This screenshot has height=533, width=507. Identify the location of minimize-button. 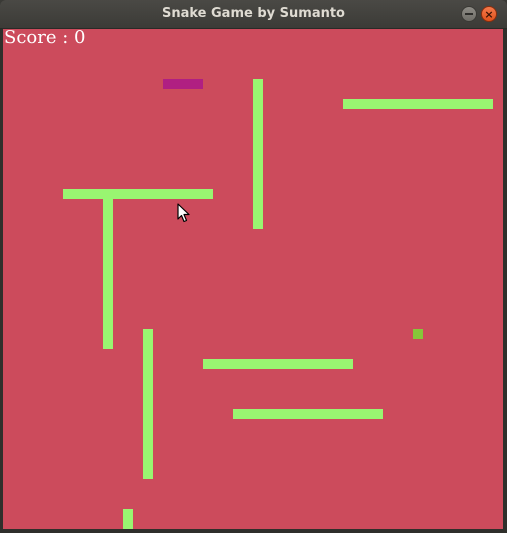
(469, 14).